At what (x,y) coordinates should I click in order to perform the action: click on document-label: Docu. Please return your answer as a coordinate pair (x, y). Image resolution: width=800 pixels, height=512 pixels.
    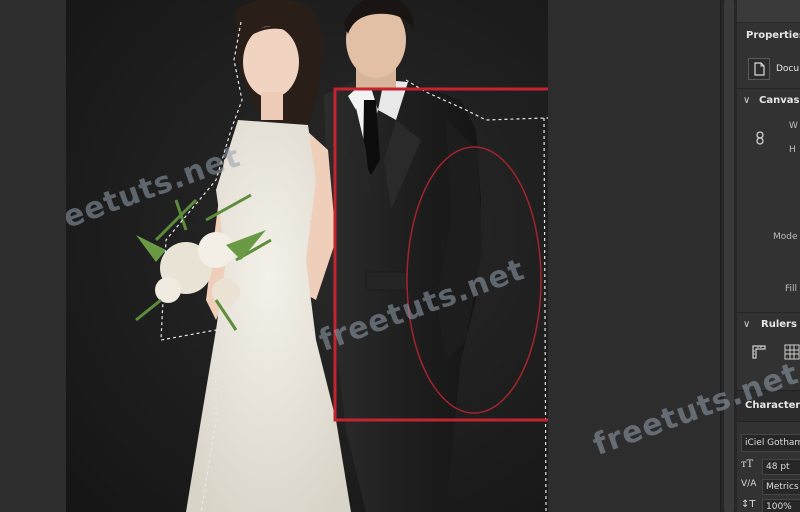
    Looking at the image, I should click on (788, 69).